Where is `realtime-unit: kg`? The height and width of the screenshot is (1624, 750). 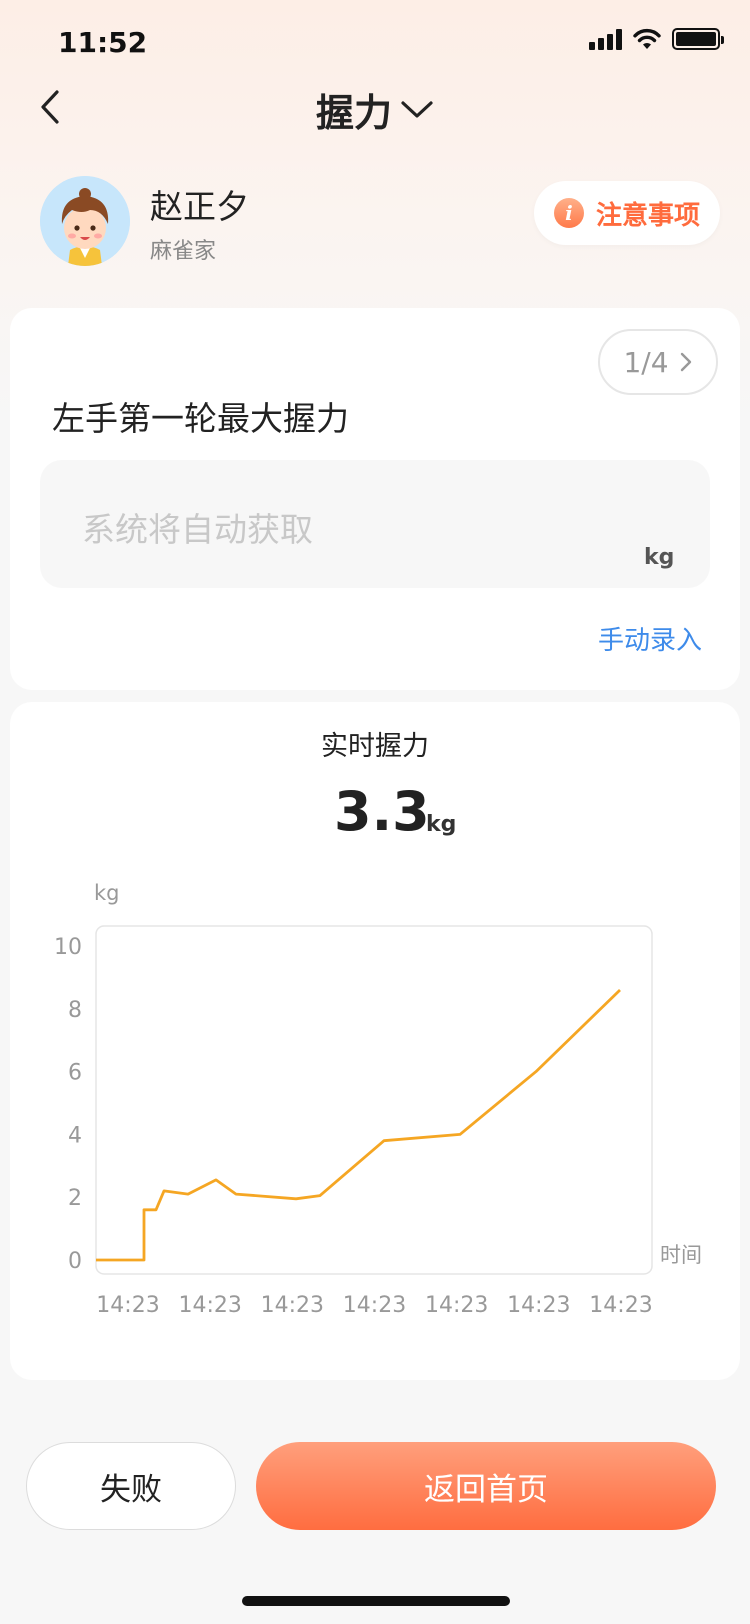
realtime-unit: kg is located at coordinates (441, 824).